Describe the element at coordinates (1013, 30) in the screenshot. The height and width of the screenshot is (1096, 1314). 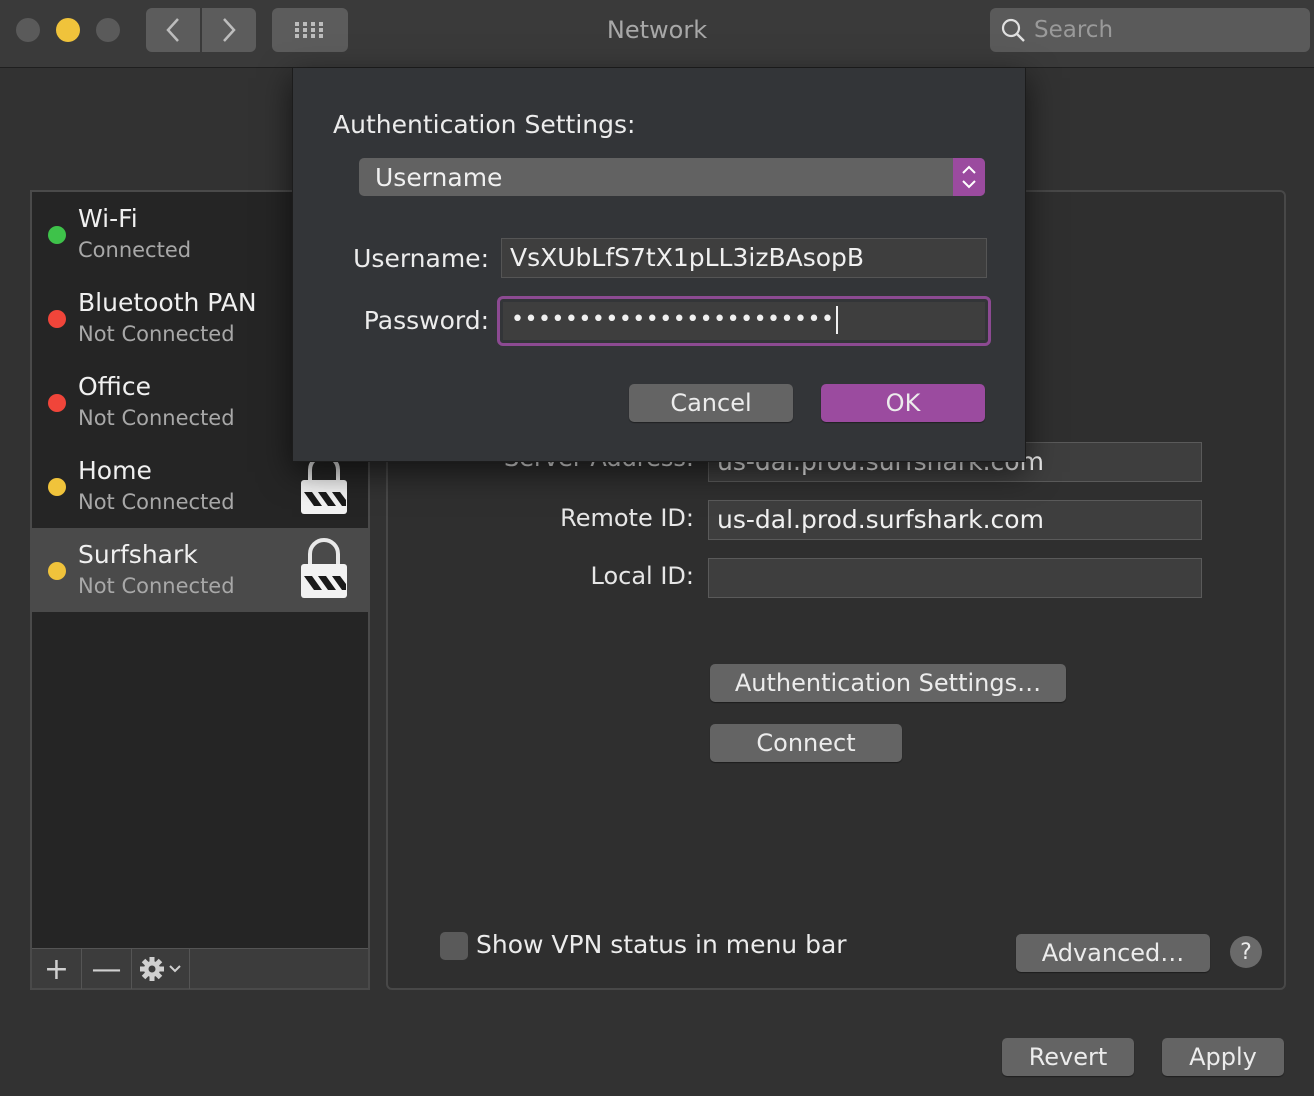
I see `search-icon` at that location.